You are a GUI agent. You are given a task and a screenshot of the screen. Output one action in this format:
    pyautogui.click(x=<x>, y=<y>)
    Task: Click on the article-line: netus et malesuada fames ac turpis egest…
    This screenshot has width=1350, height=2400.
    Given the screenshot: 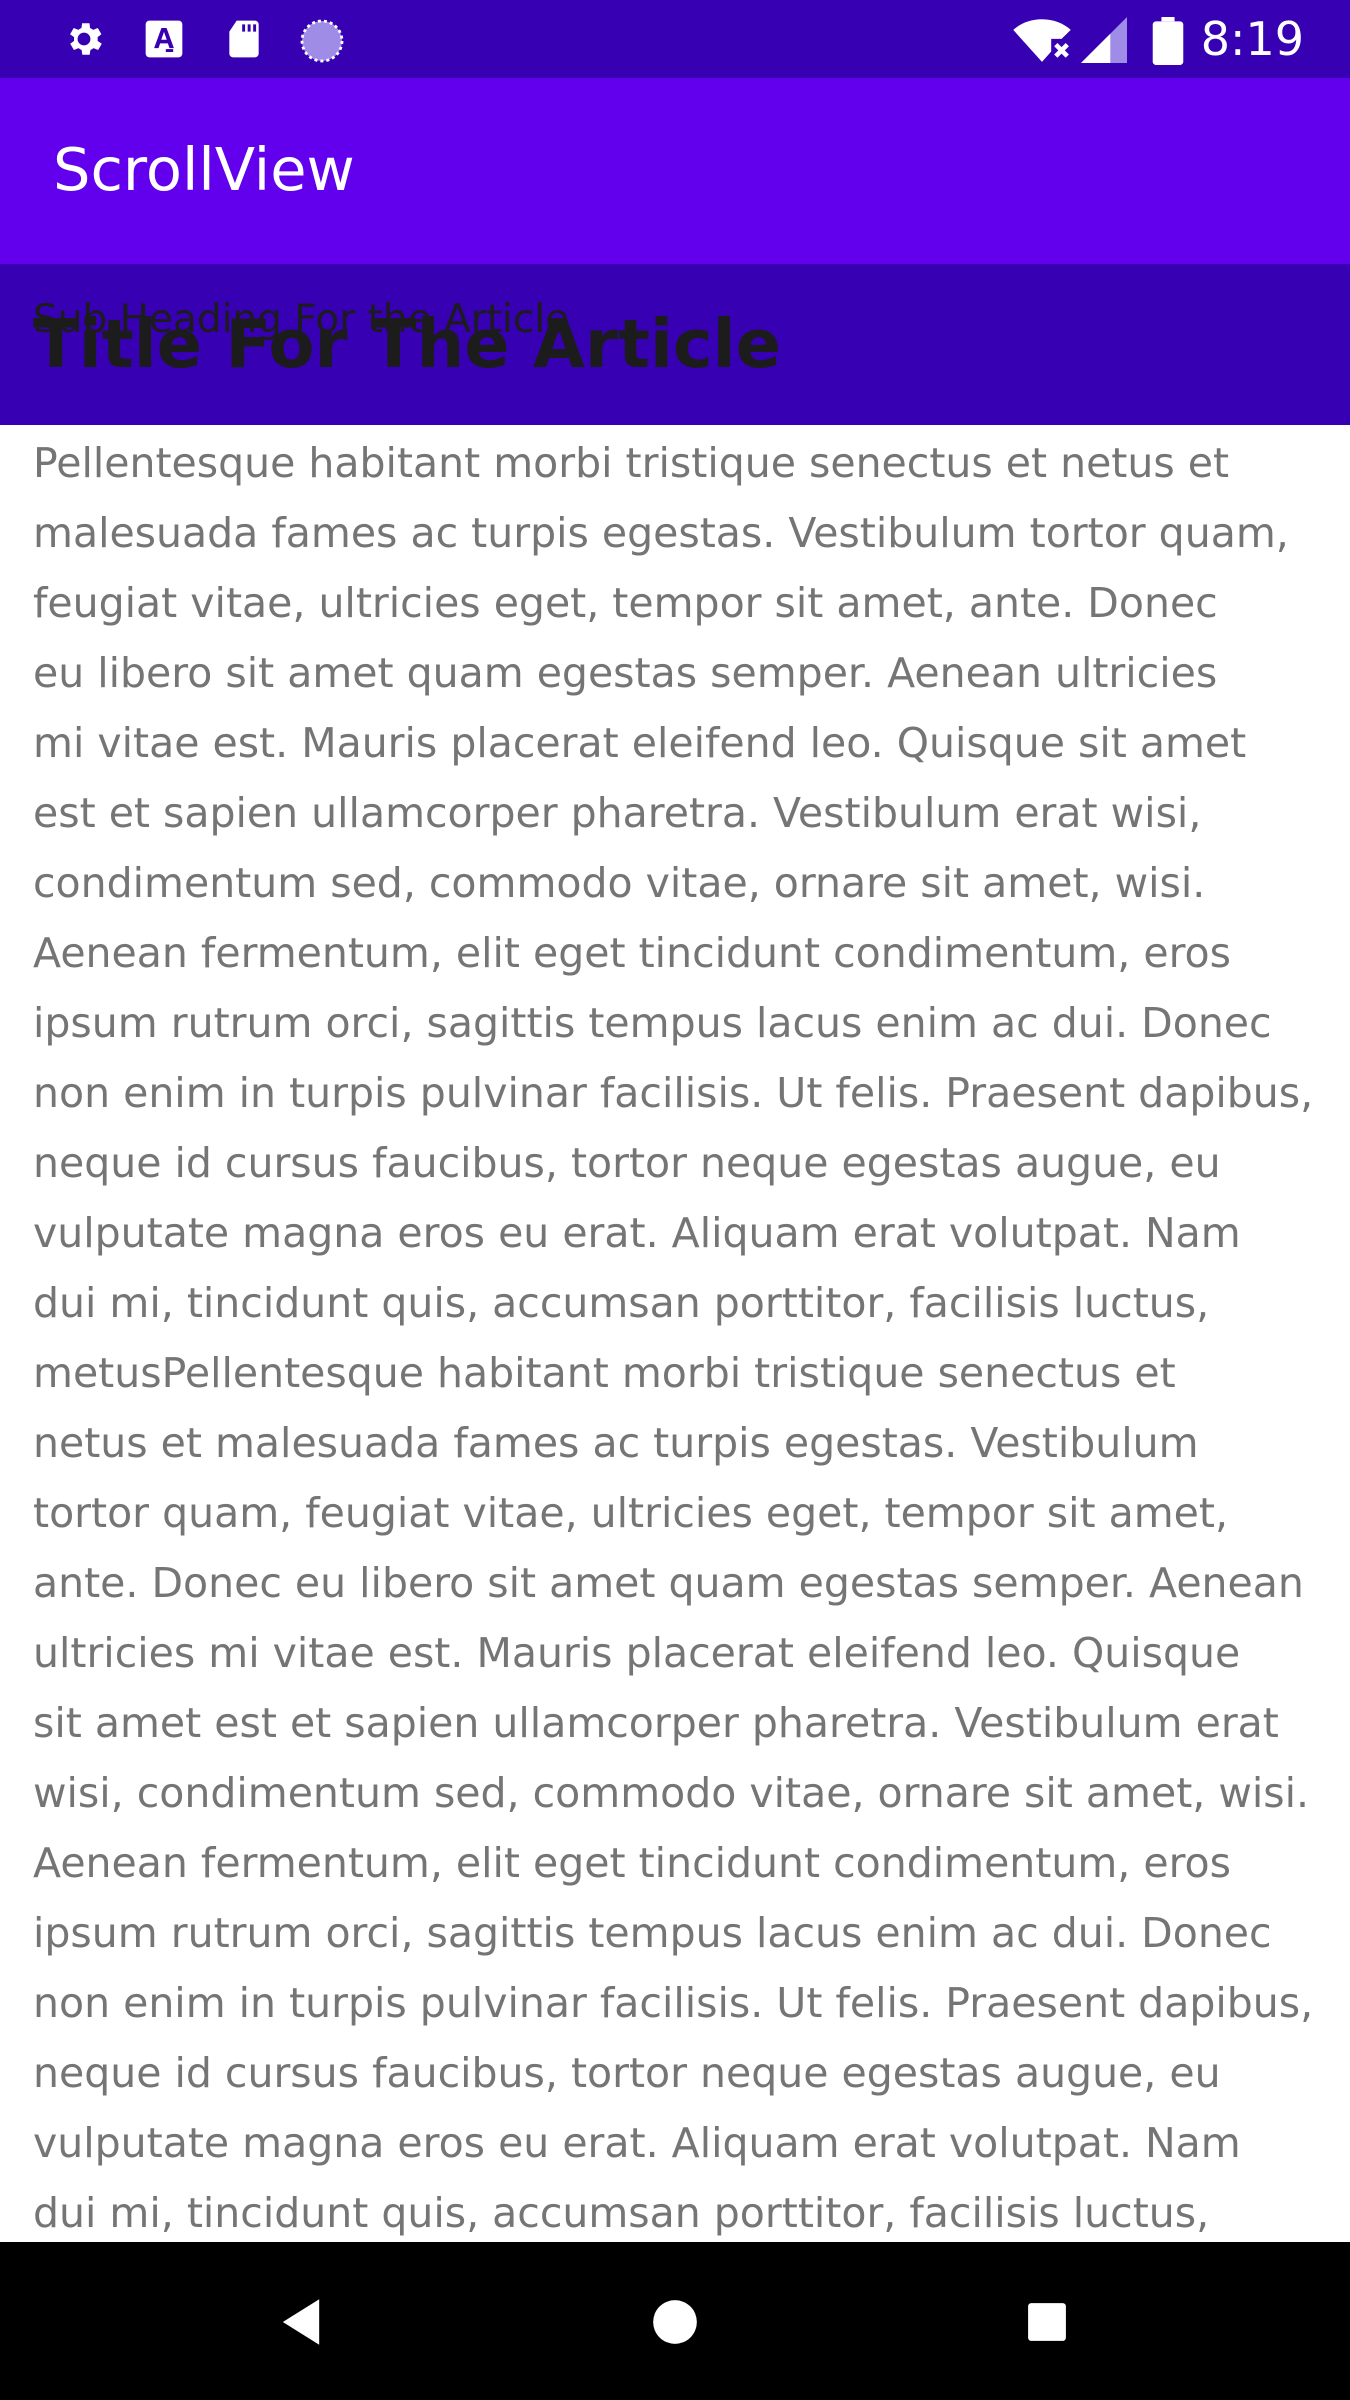 What is the action you would take?
    pyautogui.click(x=616, y=1443)
    